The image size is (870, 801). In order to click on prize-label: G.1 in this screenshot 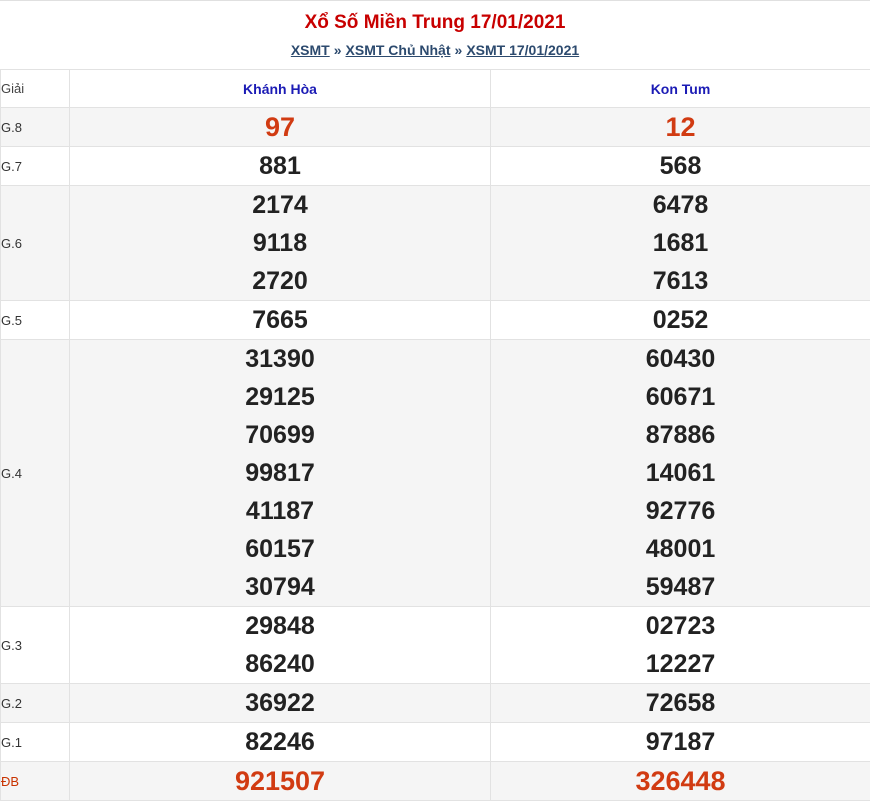, I will do `click(35, 742)`.